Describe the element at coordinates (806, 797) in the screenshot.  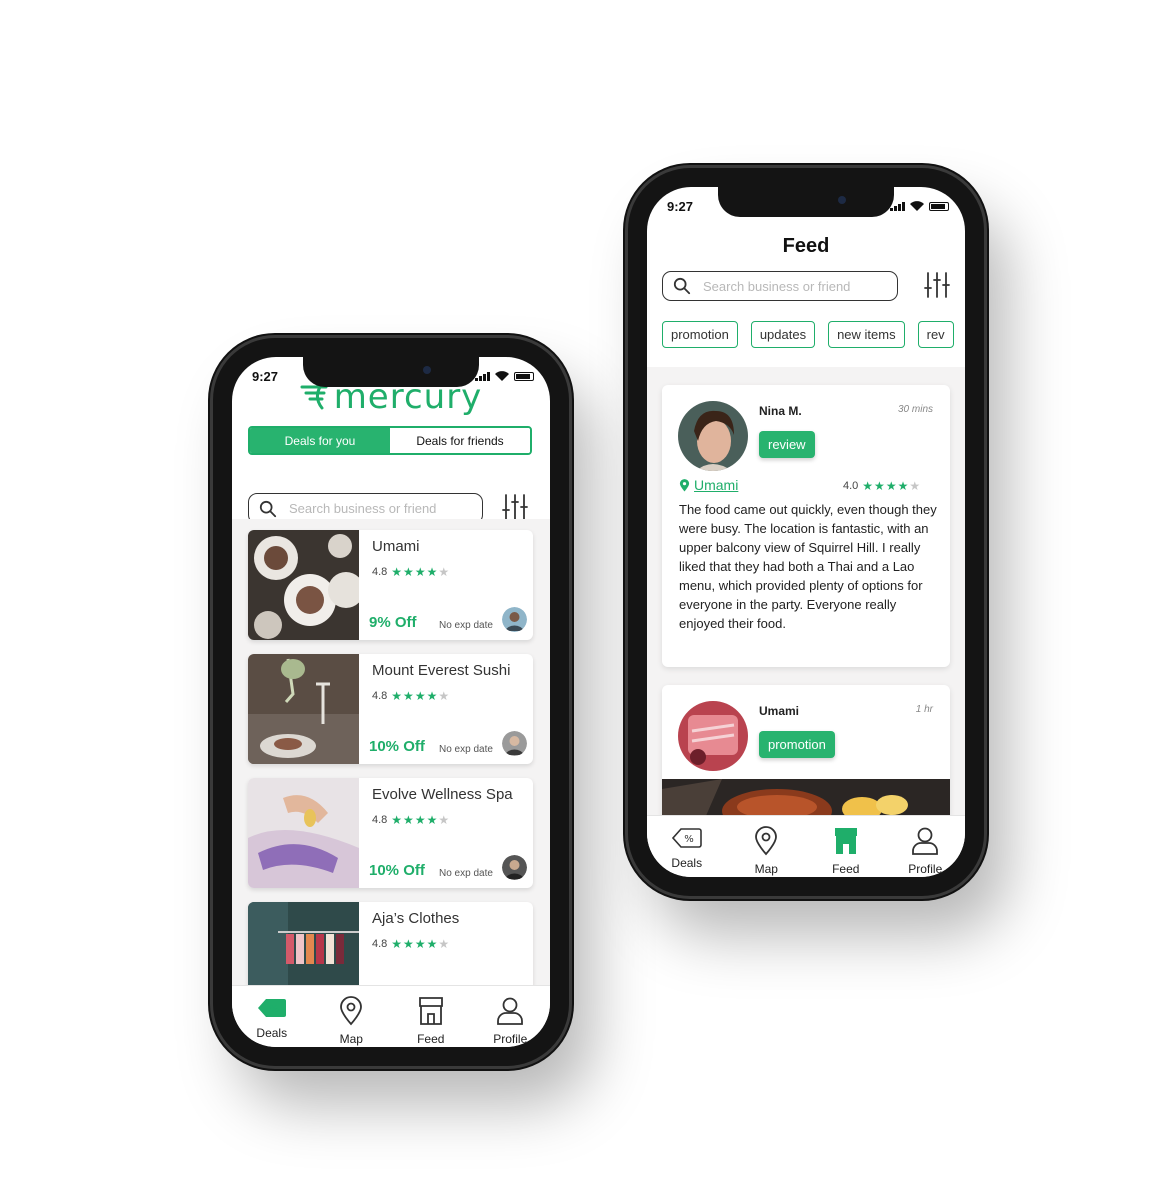
I see `post-image` at that location.